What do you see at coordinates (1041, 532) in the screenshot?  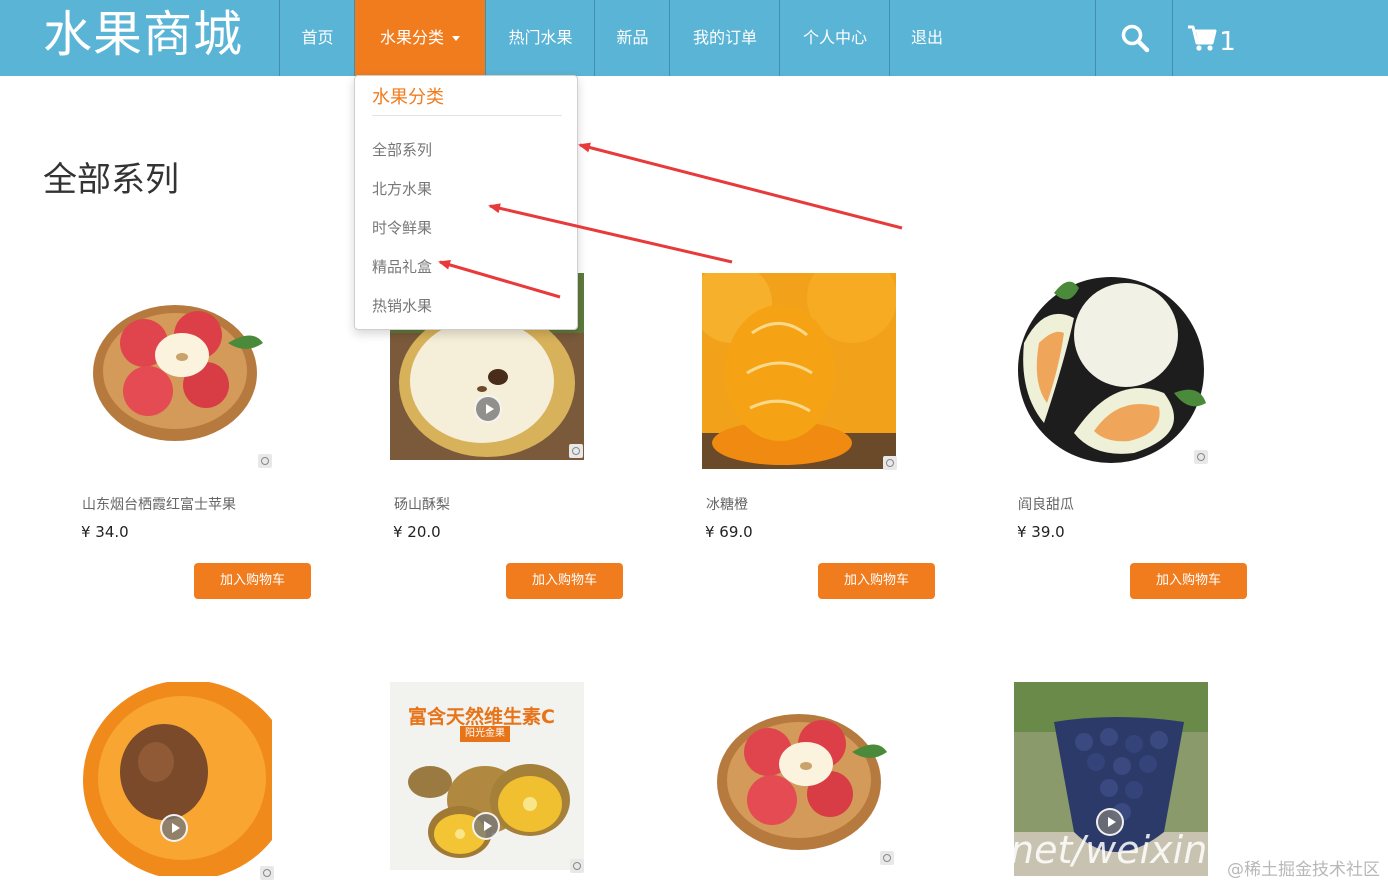 I see `product-price: ¥ 39.0` at bounding box center [1041, 532].